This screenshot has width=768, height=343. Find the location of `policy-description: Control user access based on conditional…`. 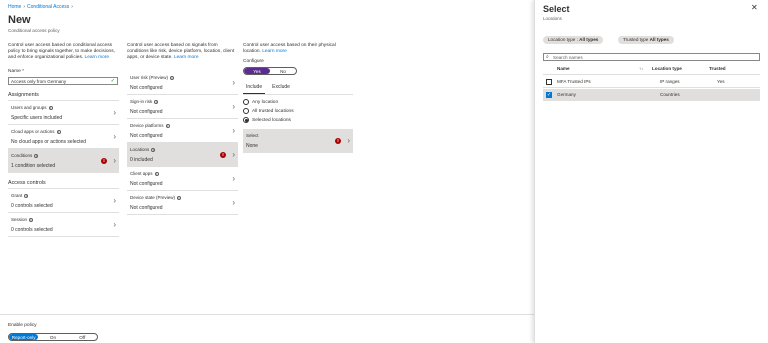

policy-description: Control user access based on conditional… is located at coordinates (63, 52).